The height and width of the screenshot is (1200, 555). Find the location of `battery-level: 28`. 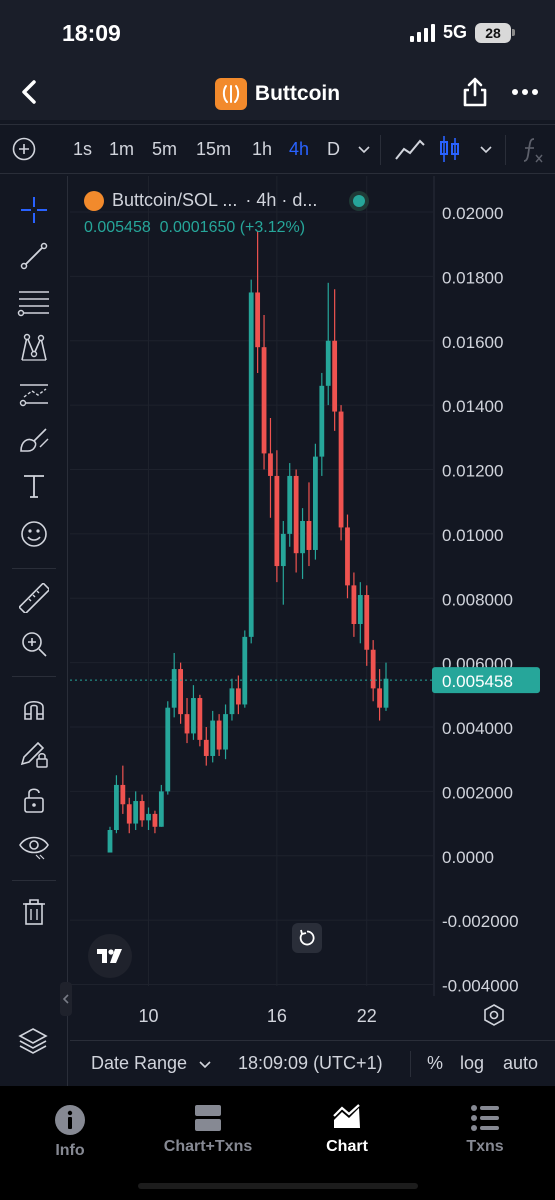

battery-level: 28 is located at coordinates (493, 32).